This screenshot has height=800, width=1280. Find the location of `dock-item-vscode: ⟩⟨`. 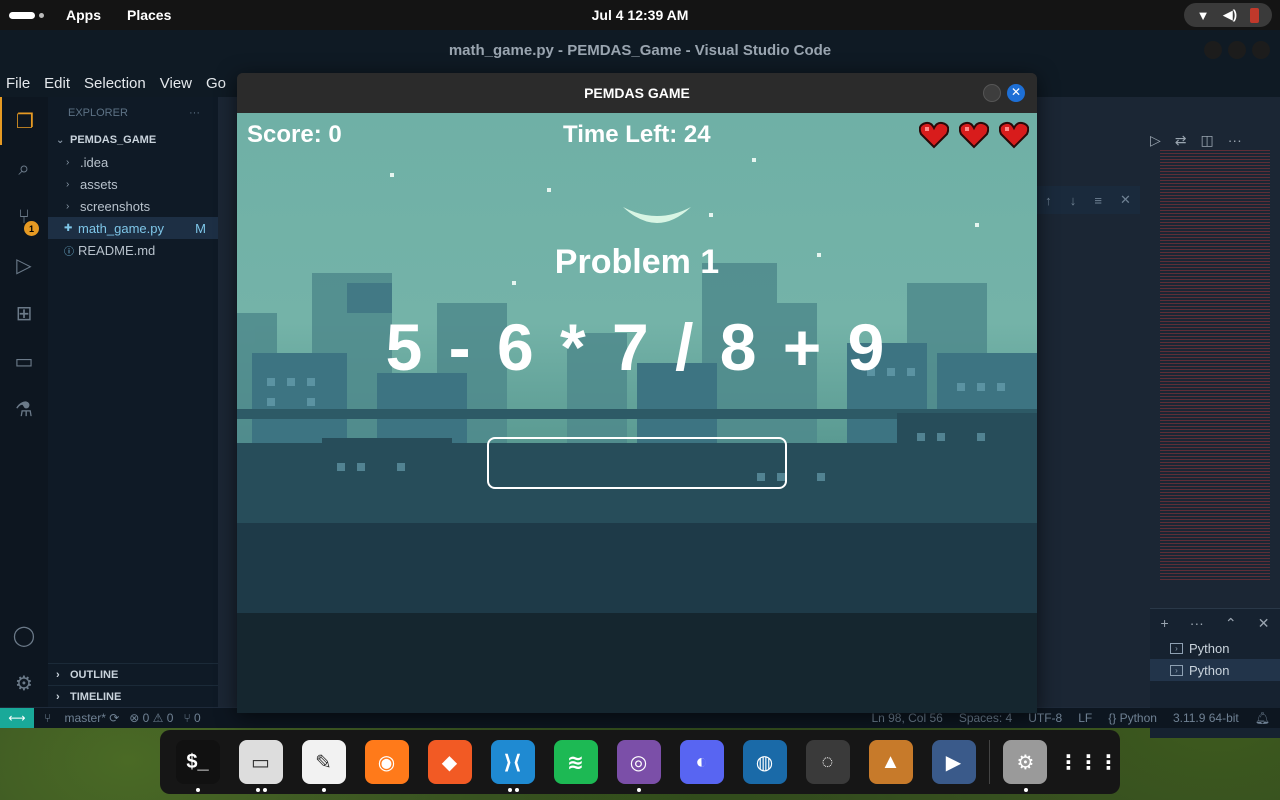

dock-item-vscode: ⟩⟨ is located at coordinates (512, 762).